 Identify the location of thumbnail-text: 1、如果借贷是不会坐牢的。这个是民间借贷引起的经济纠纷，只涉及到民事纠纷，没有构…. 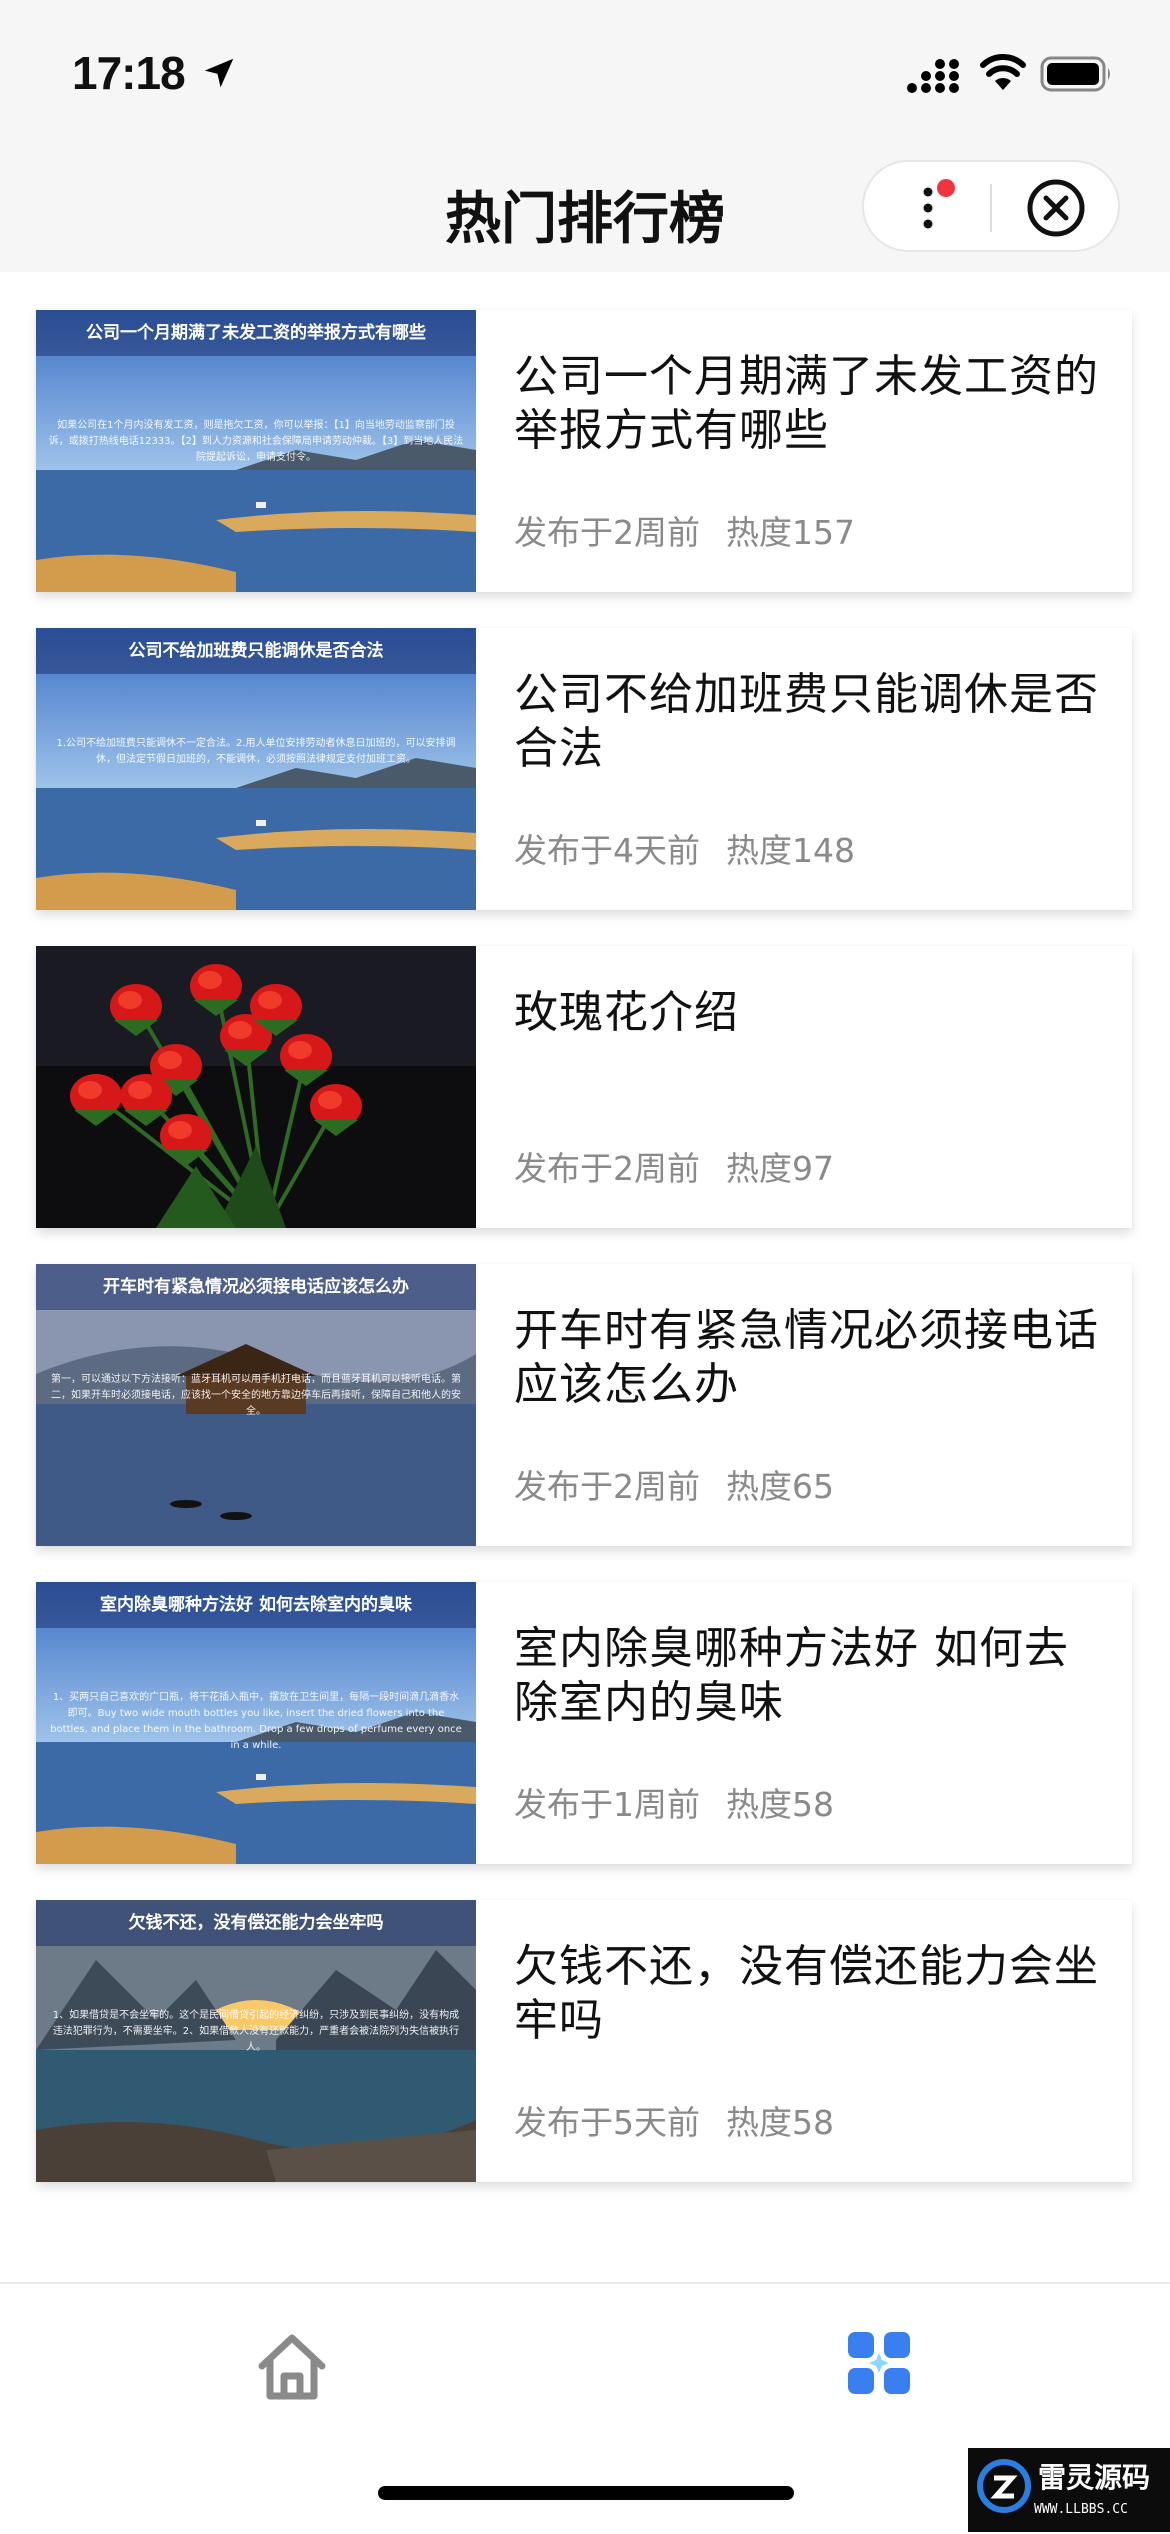
(256, 2031).